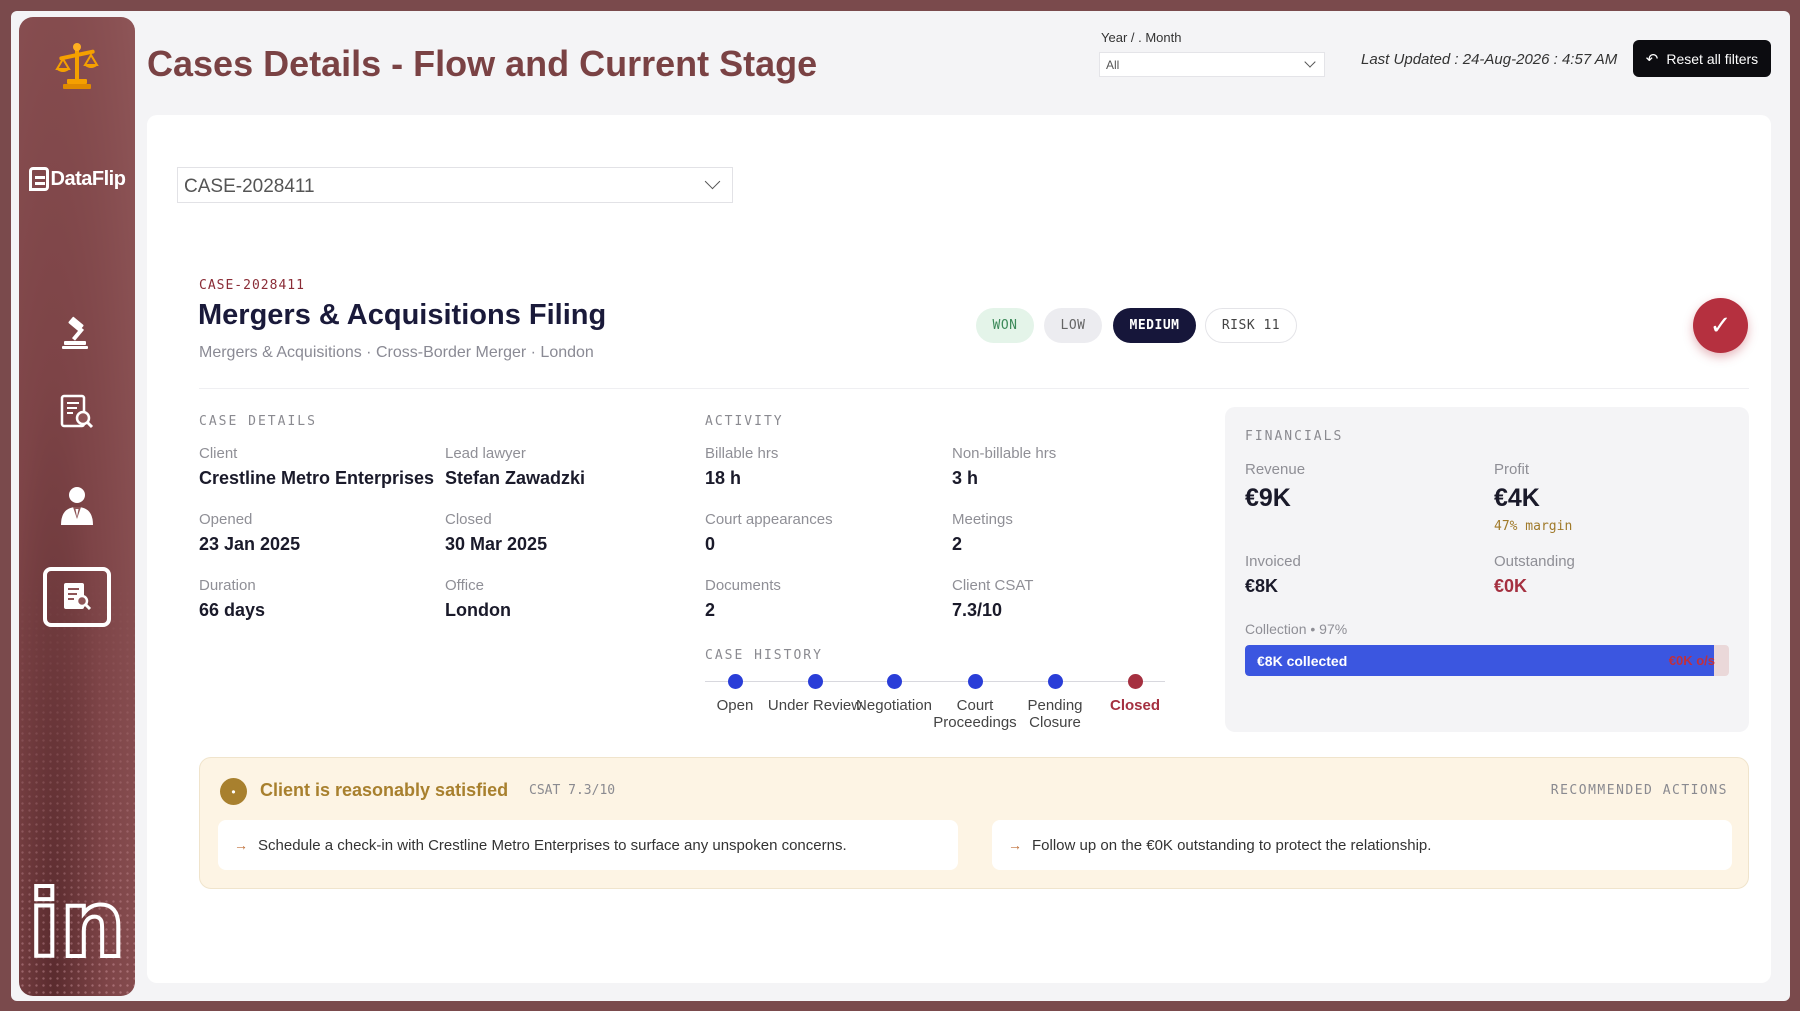 This screenshot has height=1011, width=1800. I want to click on case-selector-value: CASE-2028411, so click(249, 186).